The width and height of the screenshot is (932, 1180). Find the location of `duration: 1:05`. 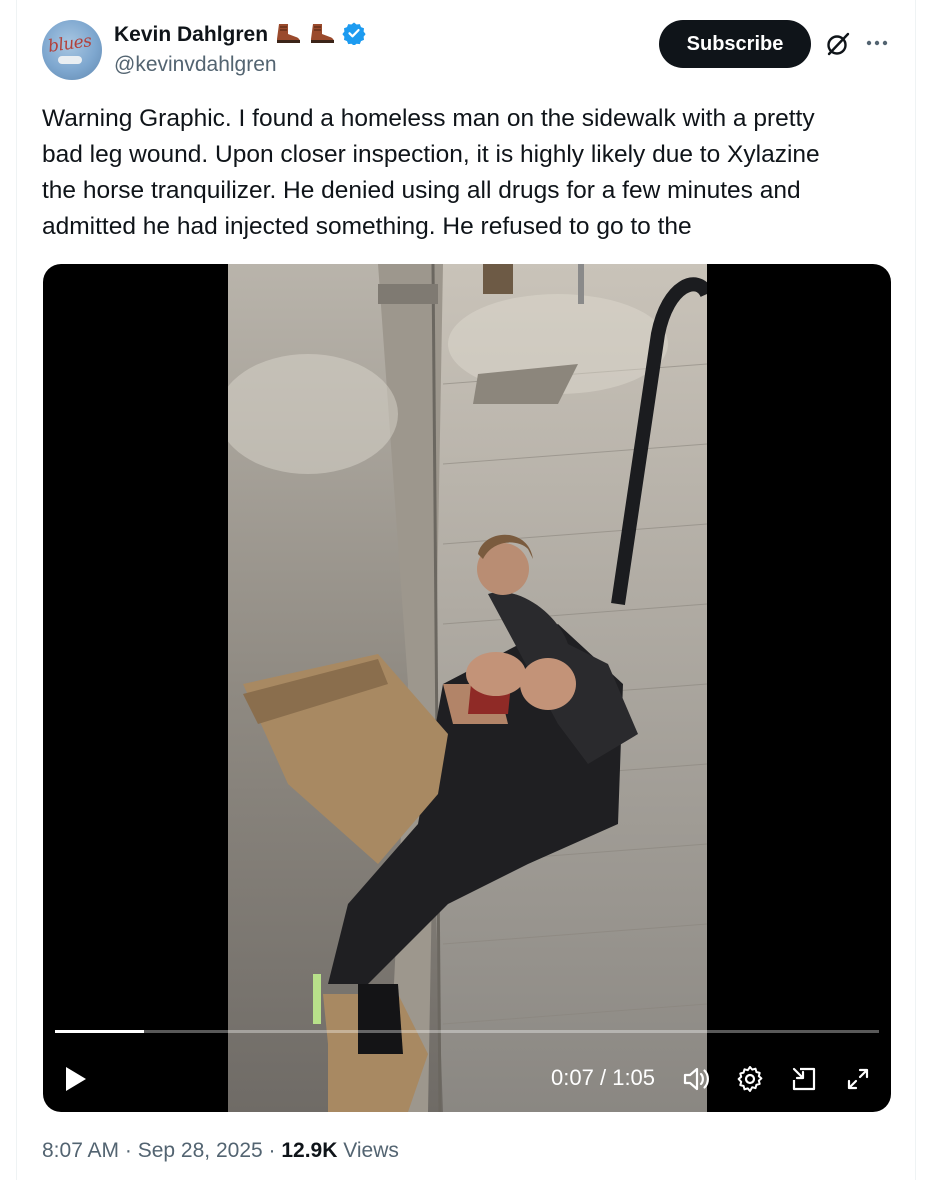

duration: 1:05 is located at coordinates (634, 1077).